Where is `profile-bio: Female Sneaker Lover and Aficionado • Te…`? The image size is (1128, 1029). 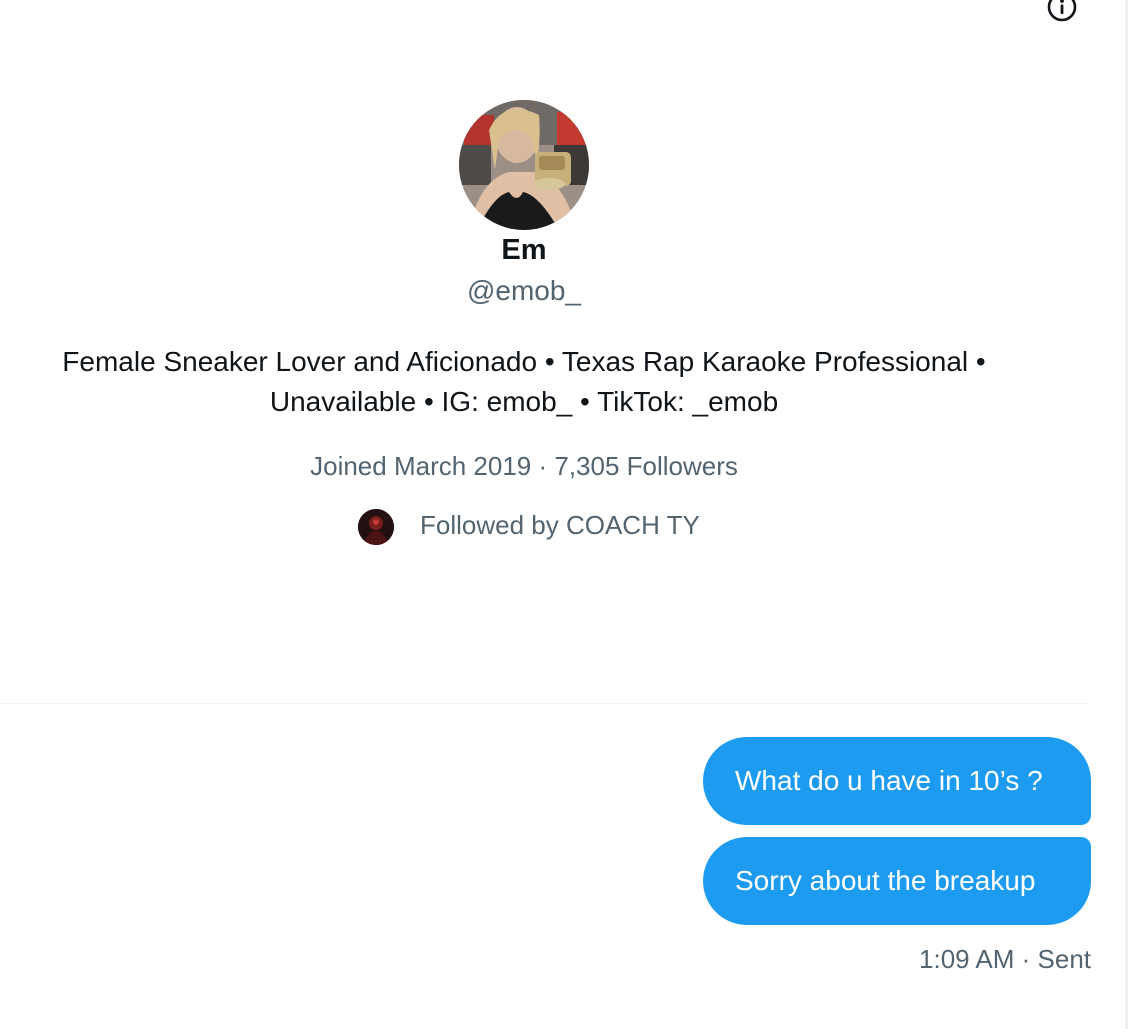
profile-bio: Female Sneaker Lover and Aficionado • Te… is located at coordinates (524, 382).